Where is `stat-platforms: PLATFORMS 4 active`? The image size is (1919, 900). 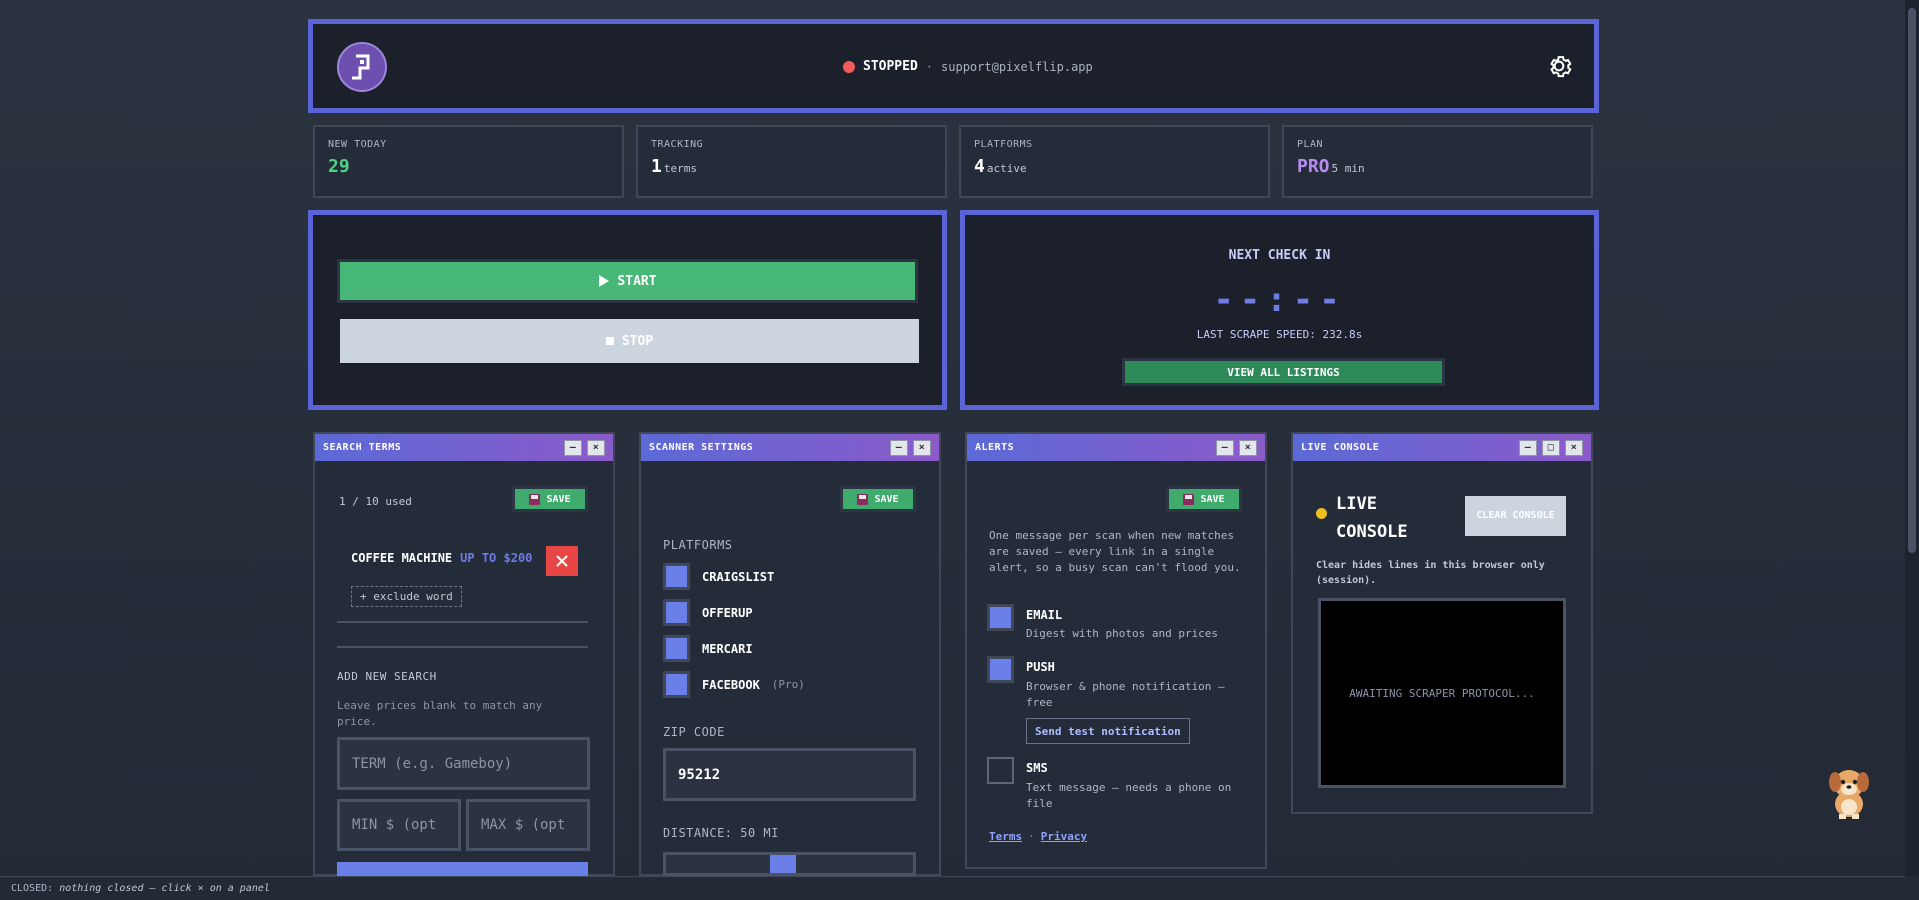 stat-platforms: PLATFORMS 4 active is located at coordinates (1114, 161).